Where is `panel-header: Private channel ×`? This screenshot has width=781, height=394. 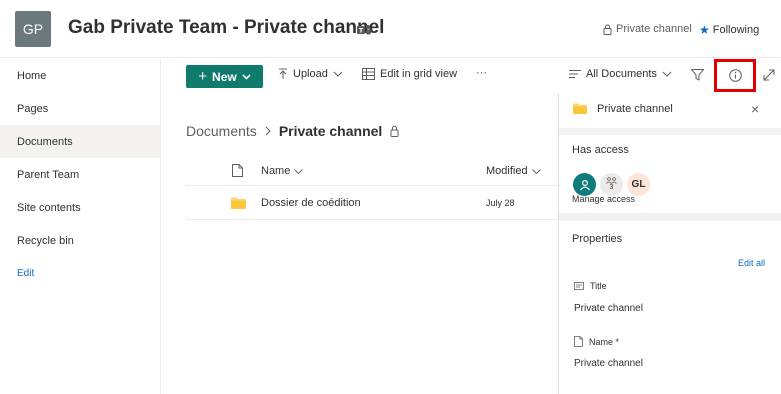
panel-header: Private channel × is located at coordinates (670, 110).